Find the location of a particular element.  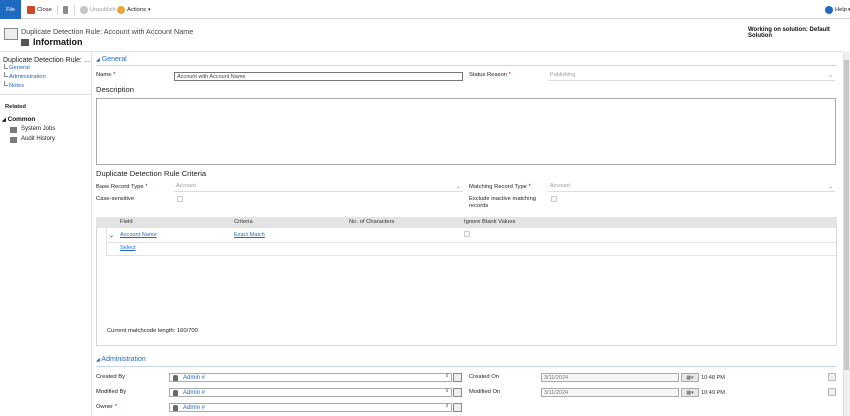

actions-menu-button: Actions ▾ is located at coordinates (134, 10).